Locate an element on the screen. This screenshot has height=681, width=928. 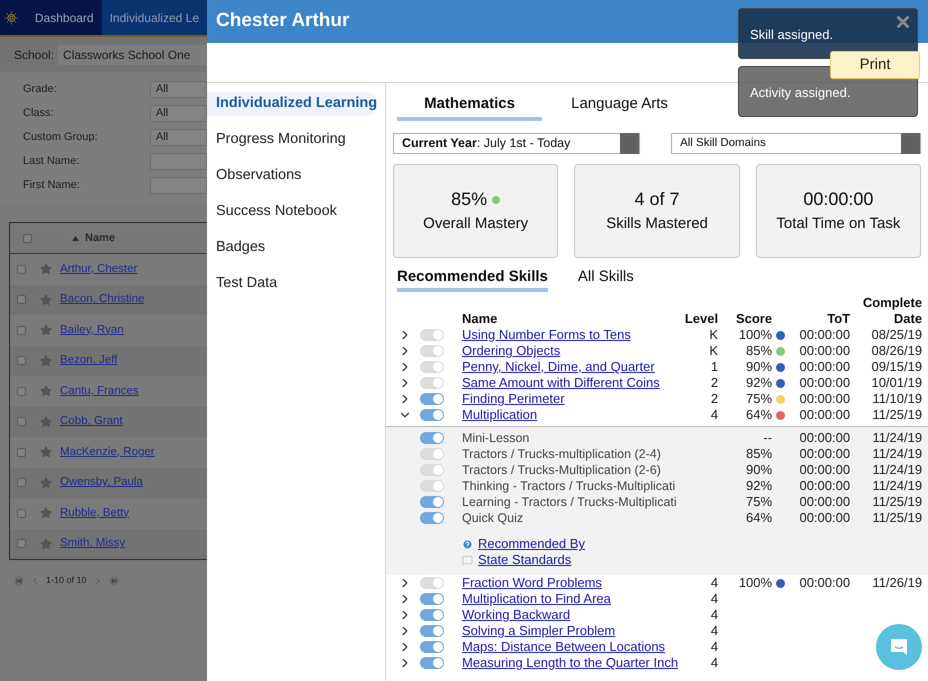
skill-link: Multiplication is located at coordinates (500, 414).